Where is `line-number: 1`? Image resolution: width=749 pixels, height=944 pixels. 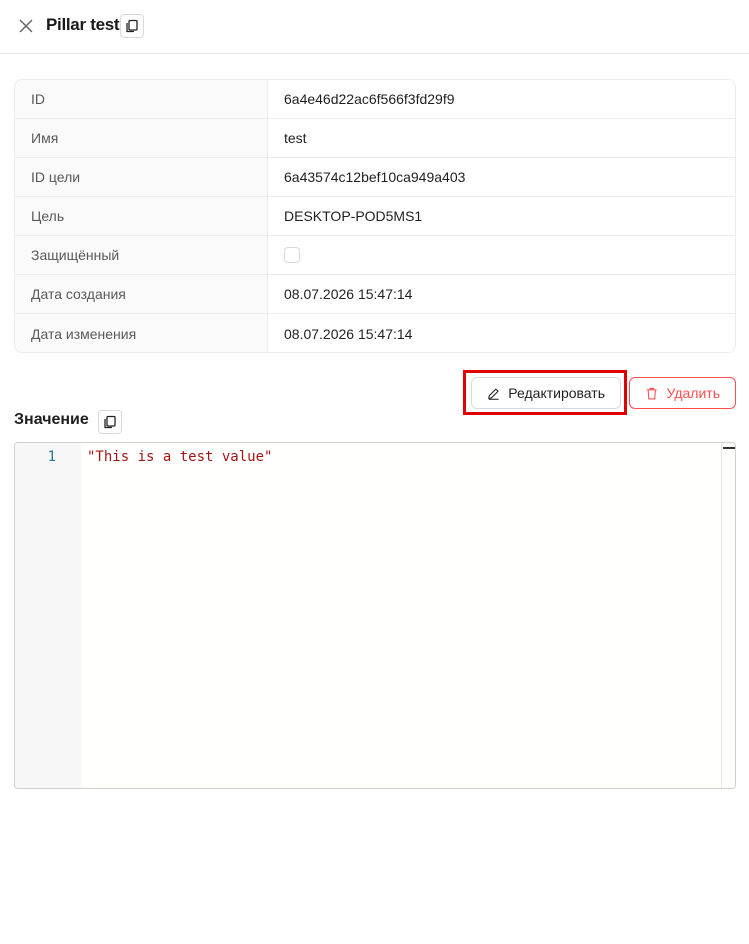
line-number: 1 is located at coordinates (51, 457).